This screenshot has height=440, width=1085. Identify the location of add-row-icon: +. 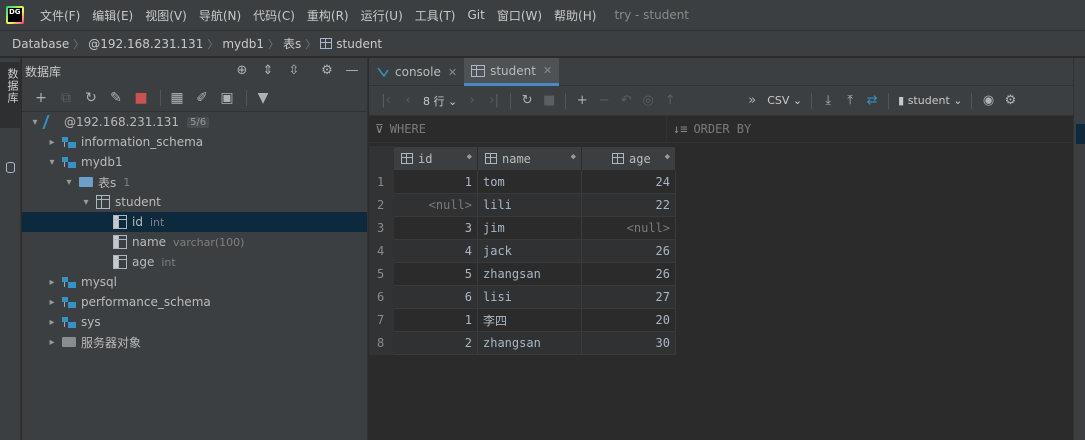
(582, 101).